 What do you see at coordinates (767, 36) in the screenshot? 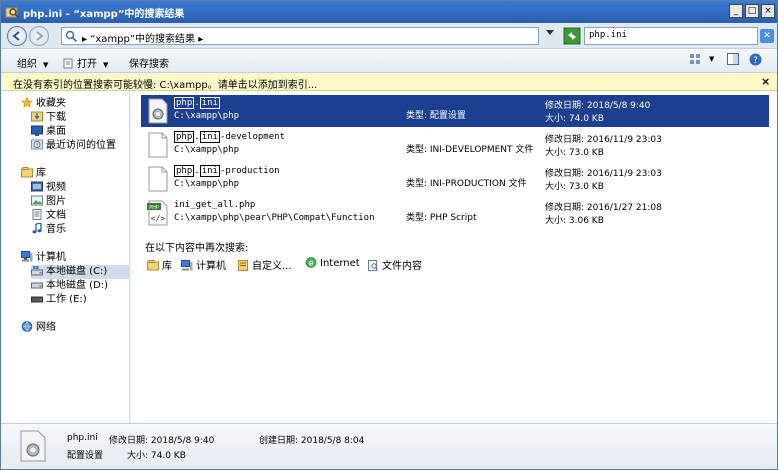
I see `search-clear-icon: ✕` at bounding box center [767, 36].